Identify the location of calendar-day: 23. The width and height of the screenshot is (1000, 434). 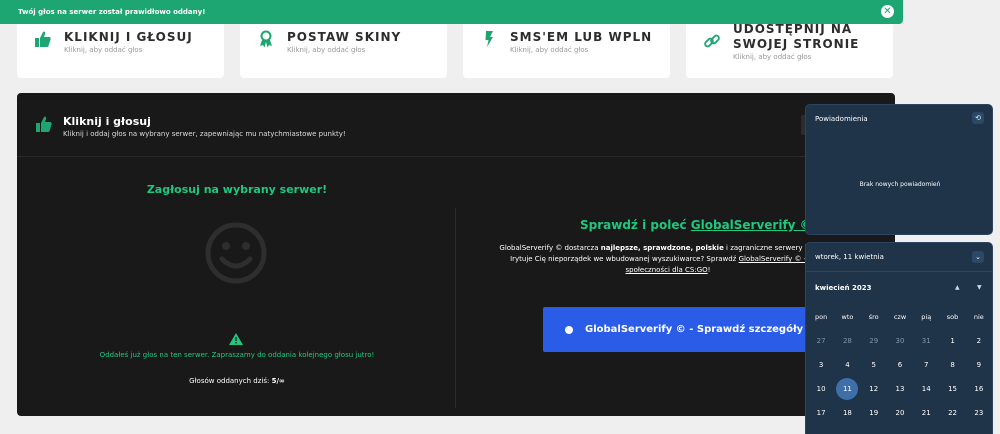
(979, 413).